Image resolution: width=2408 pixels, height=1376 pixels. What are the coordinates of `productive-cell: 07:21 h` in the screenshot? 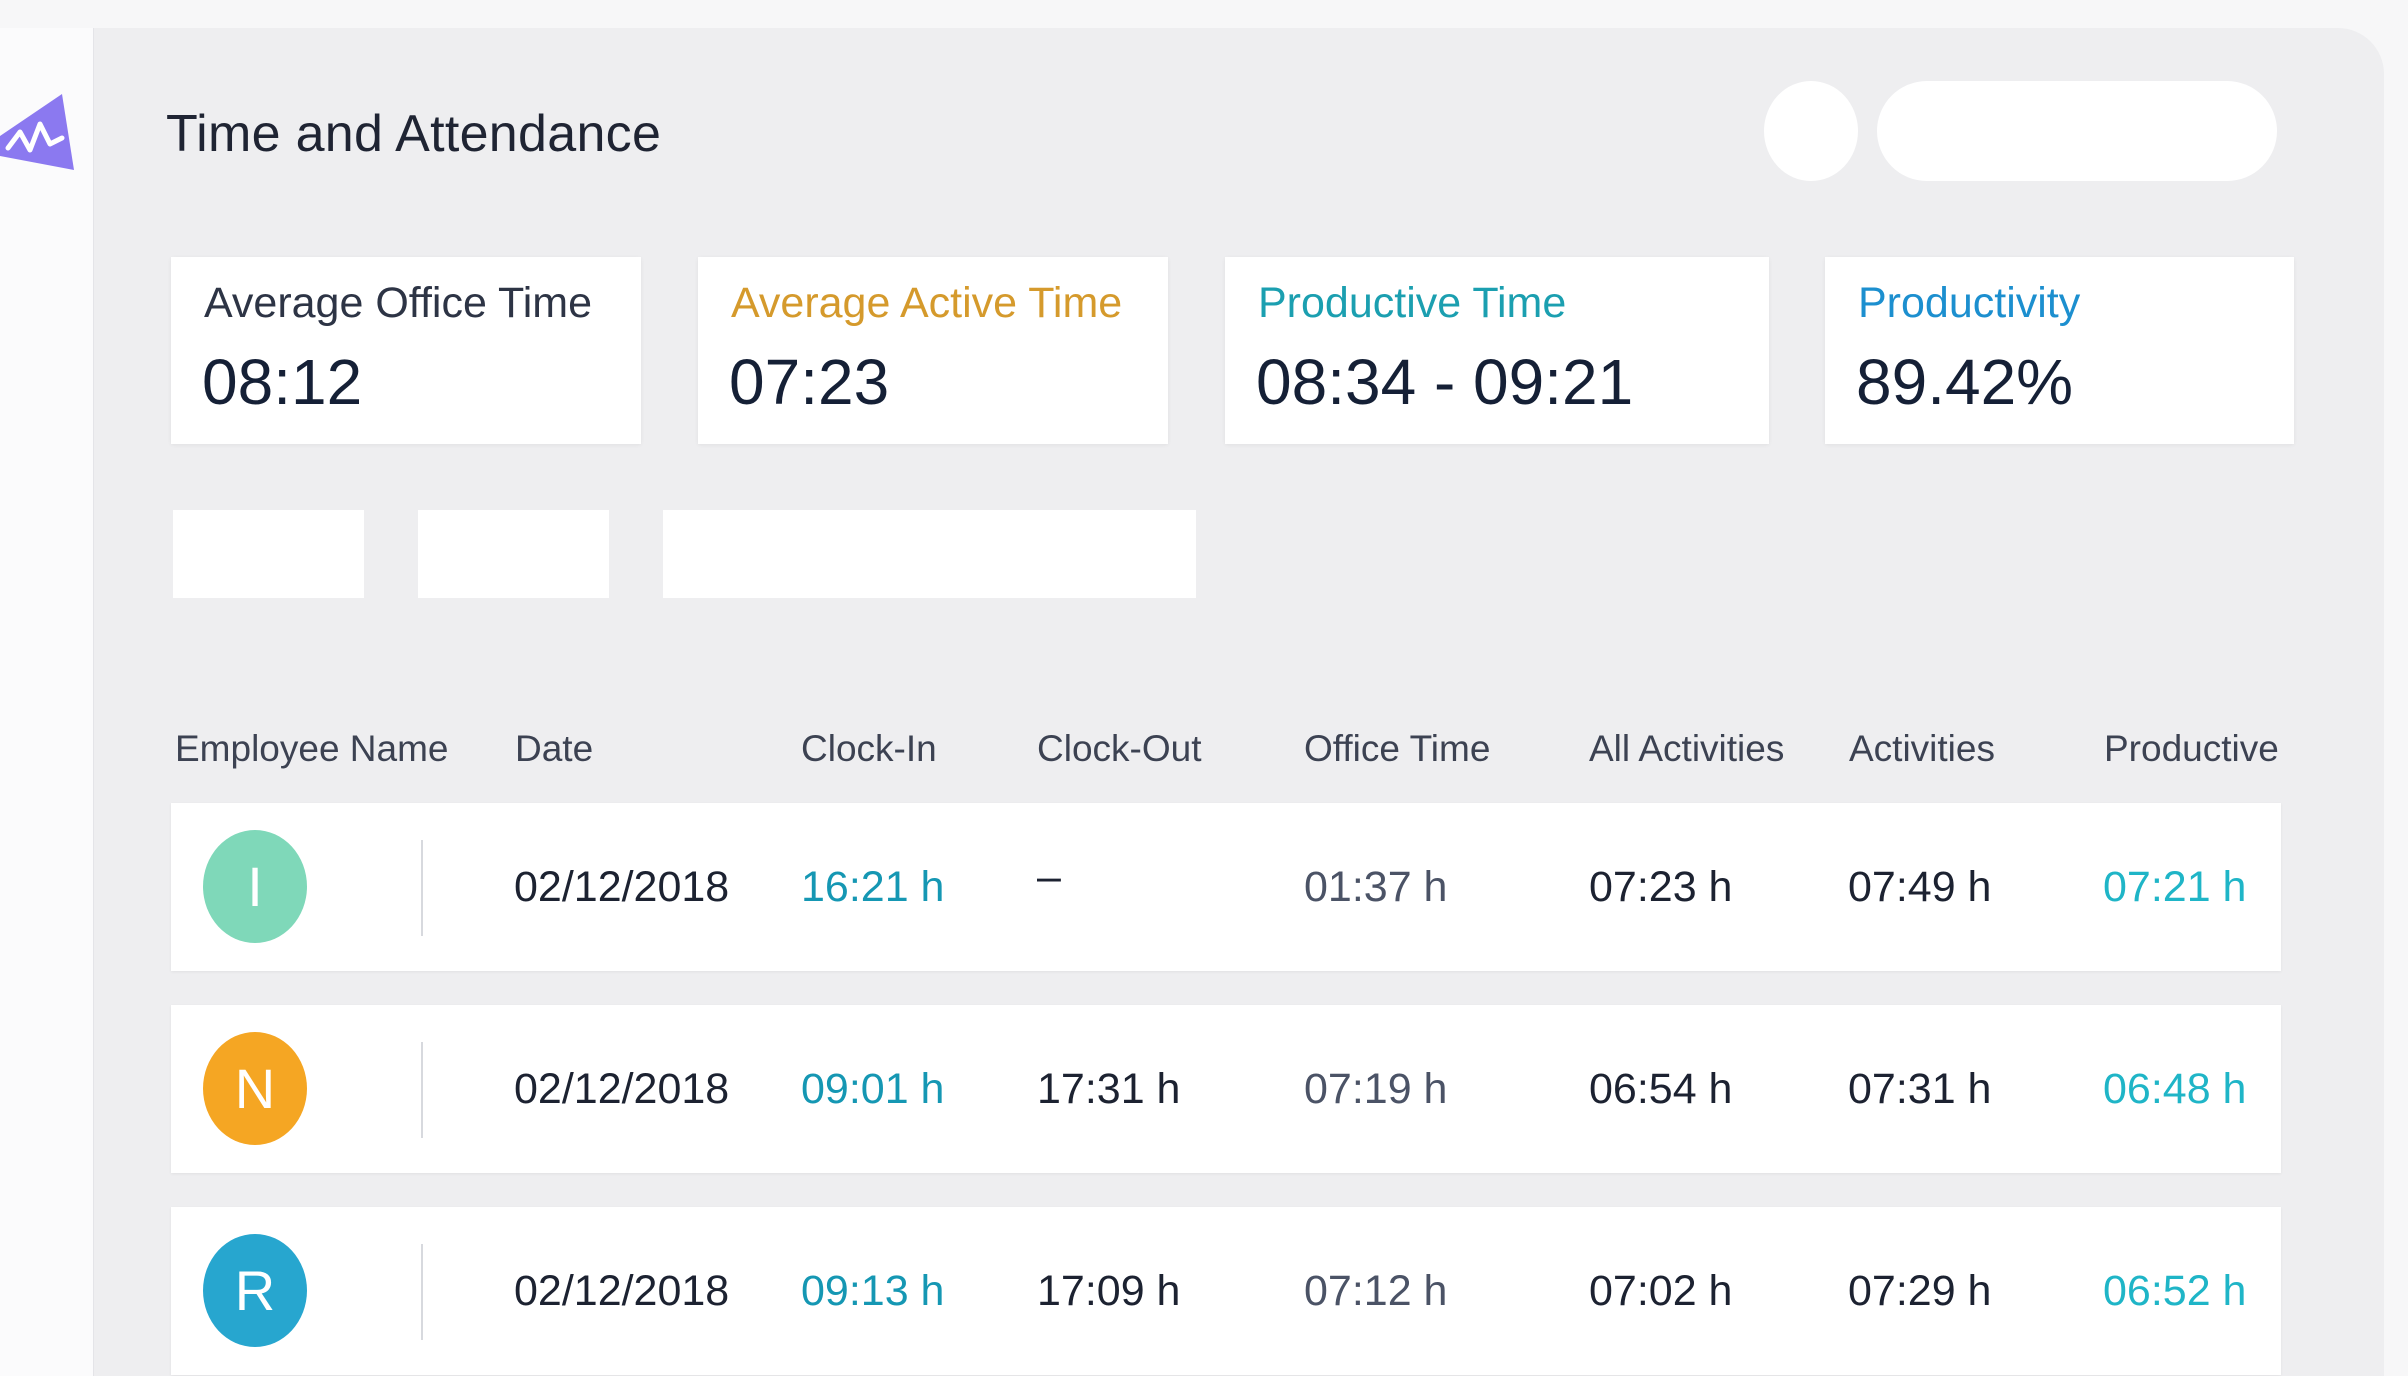 It's located at (2175, 887).